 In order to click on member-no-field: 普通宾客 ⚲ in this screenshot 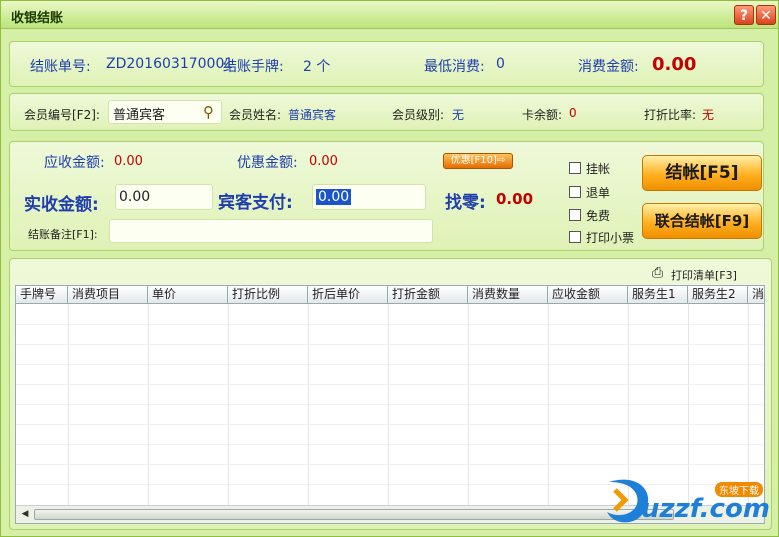, I will do `click(165, 112)`.